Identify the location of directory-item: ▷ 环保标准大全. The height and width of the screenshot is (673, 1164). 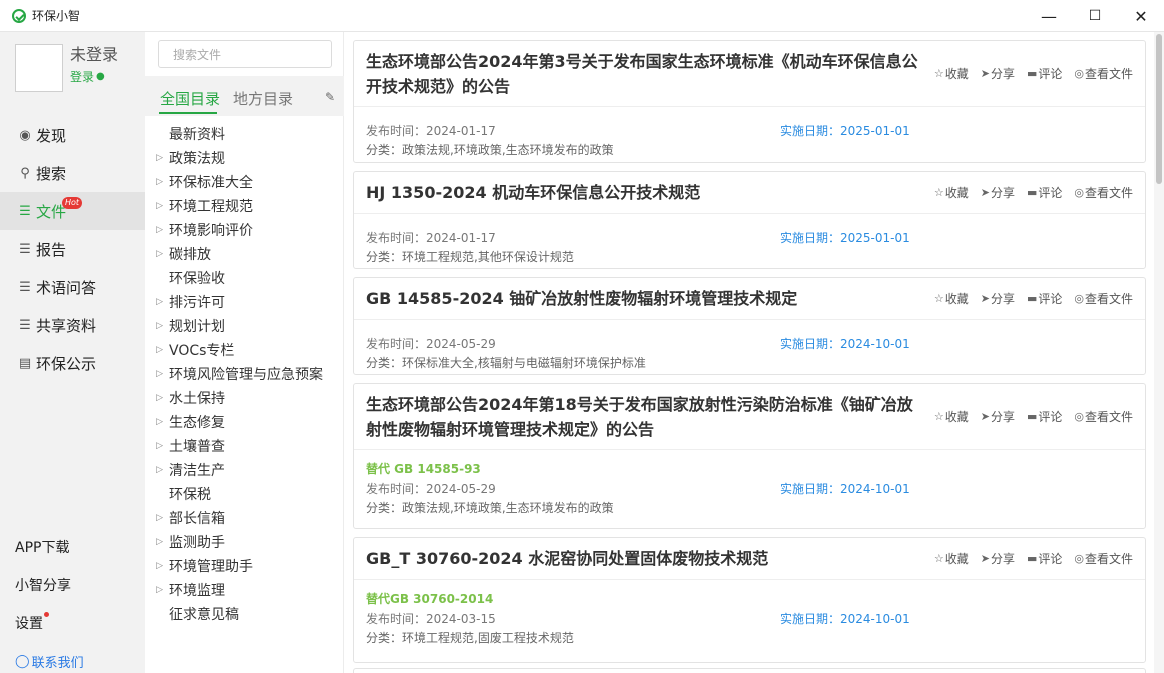
(244, 182).